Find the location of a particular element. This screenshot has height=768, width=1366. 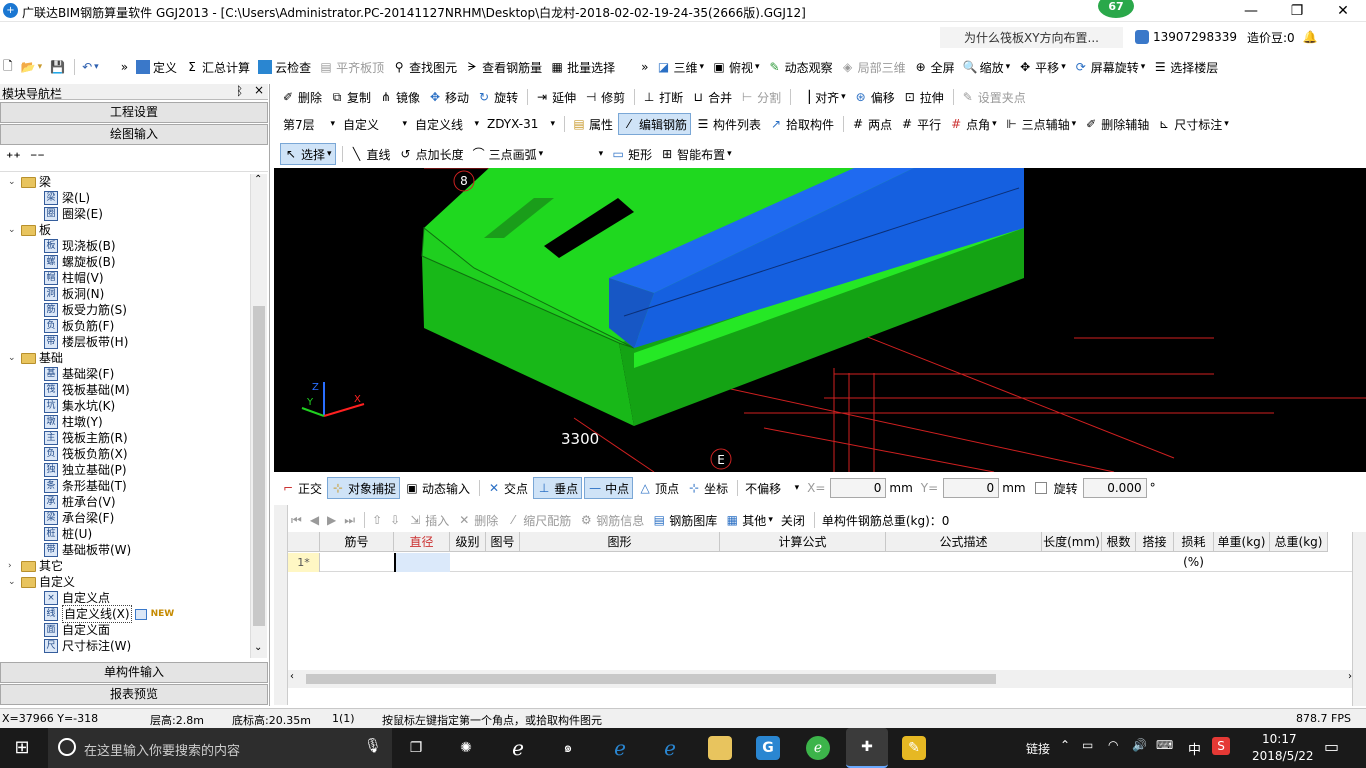

properties-button: ▤ 属性 is located at coordinates (592, 124).